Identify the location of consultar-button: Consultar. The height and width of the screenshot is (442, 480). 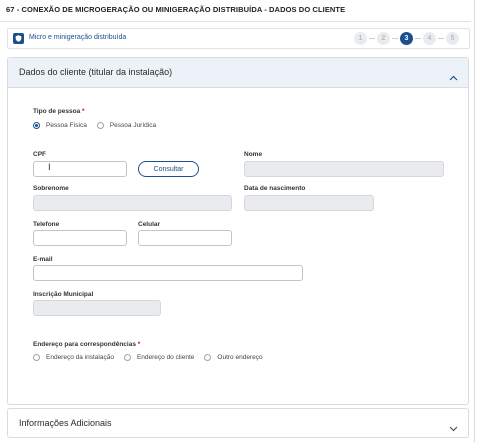
(168, 169).